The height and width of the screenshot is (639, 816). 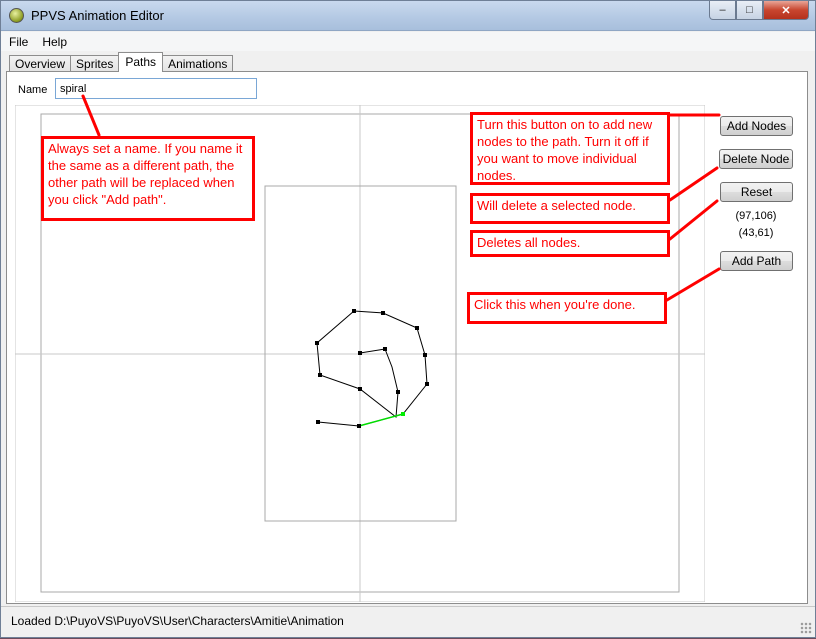 I want to click on menu-file: File, so click(x=18, y=42).